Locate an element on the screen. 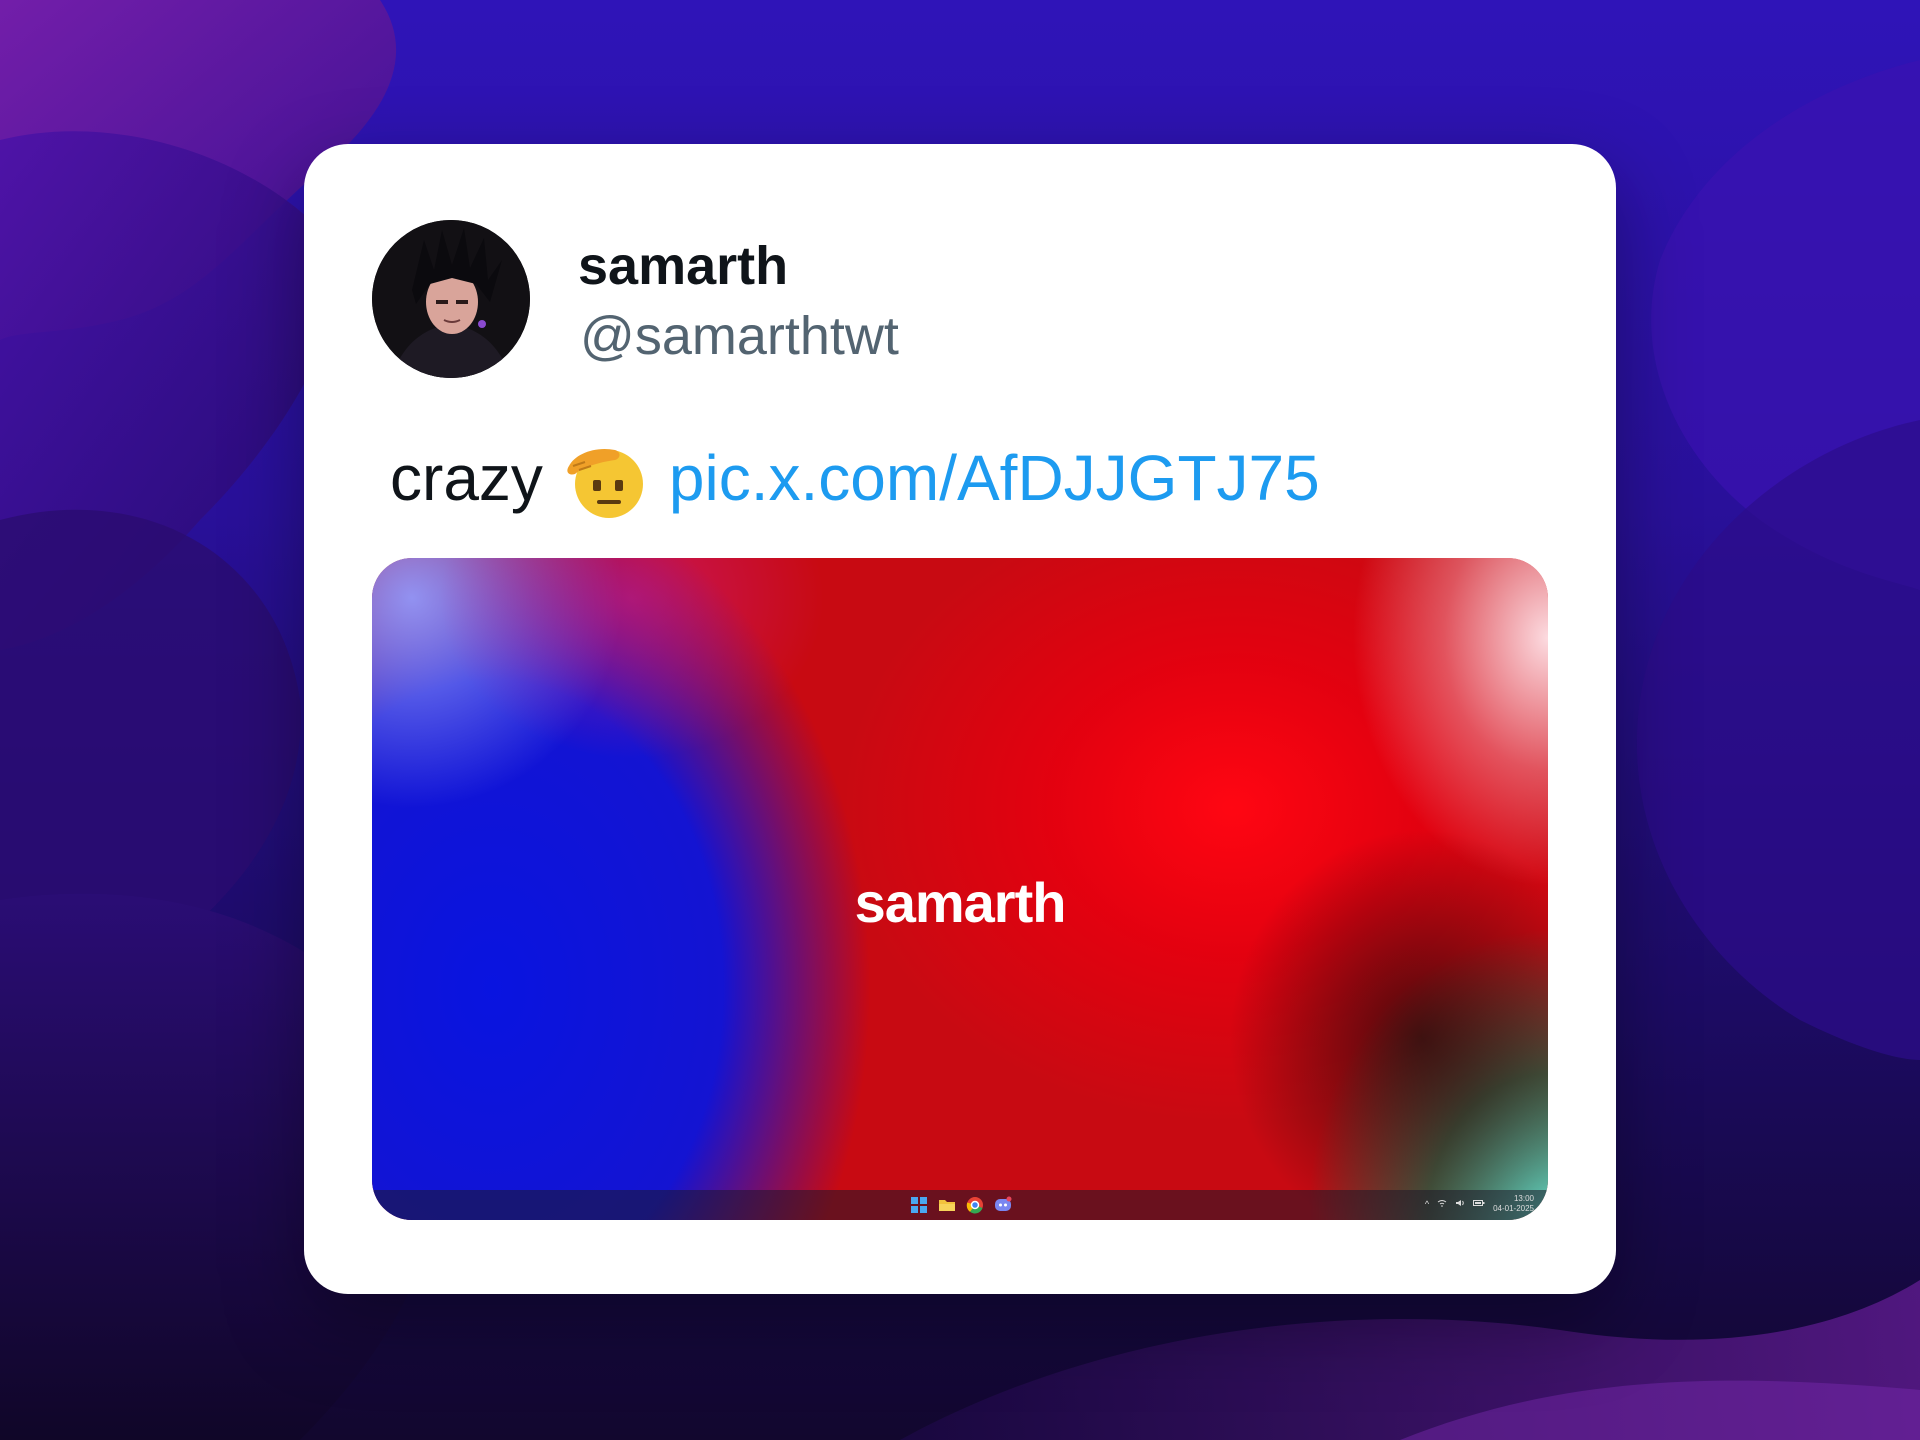  file-explorer-icon is located at coordinates (947, 1205).